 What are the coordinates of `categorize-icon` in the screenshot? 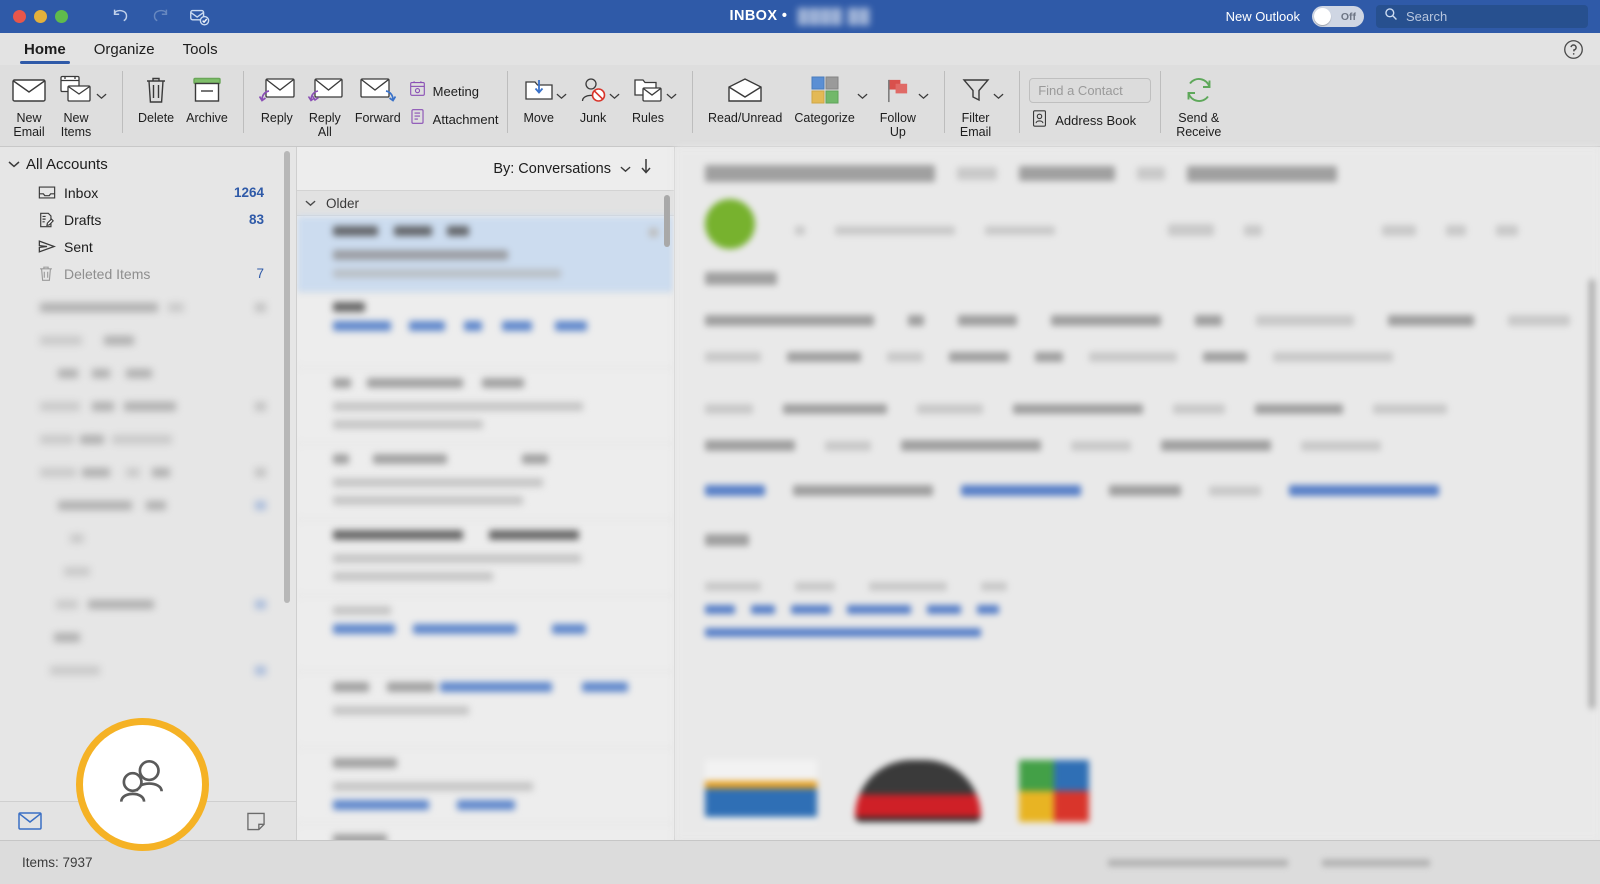 It's located at (825, 90).